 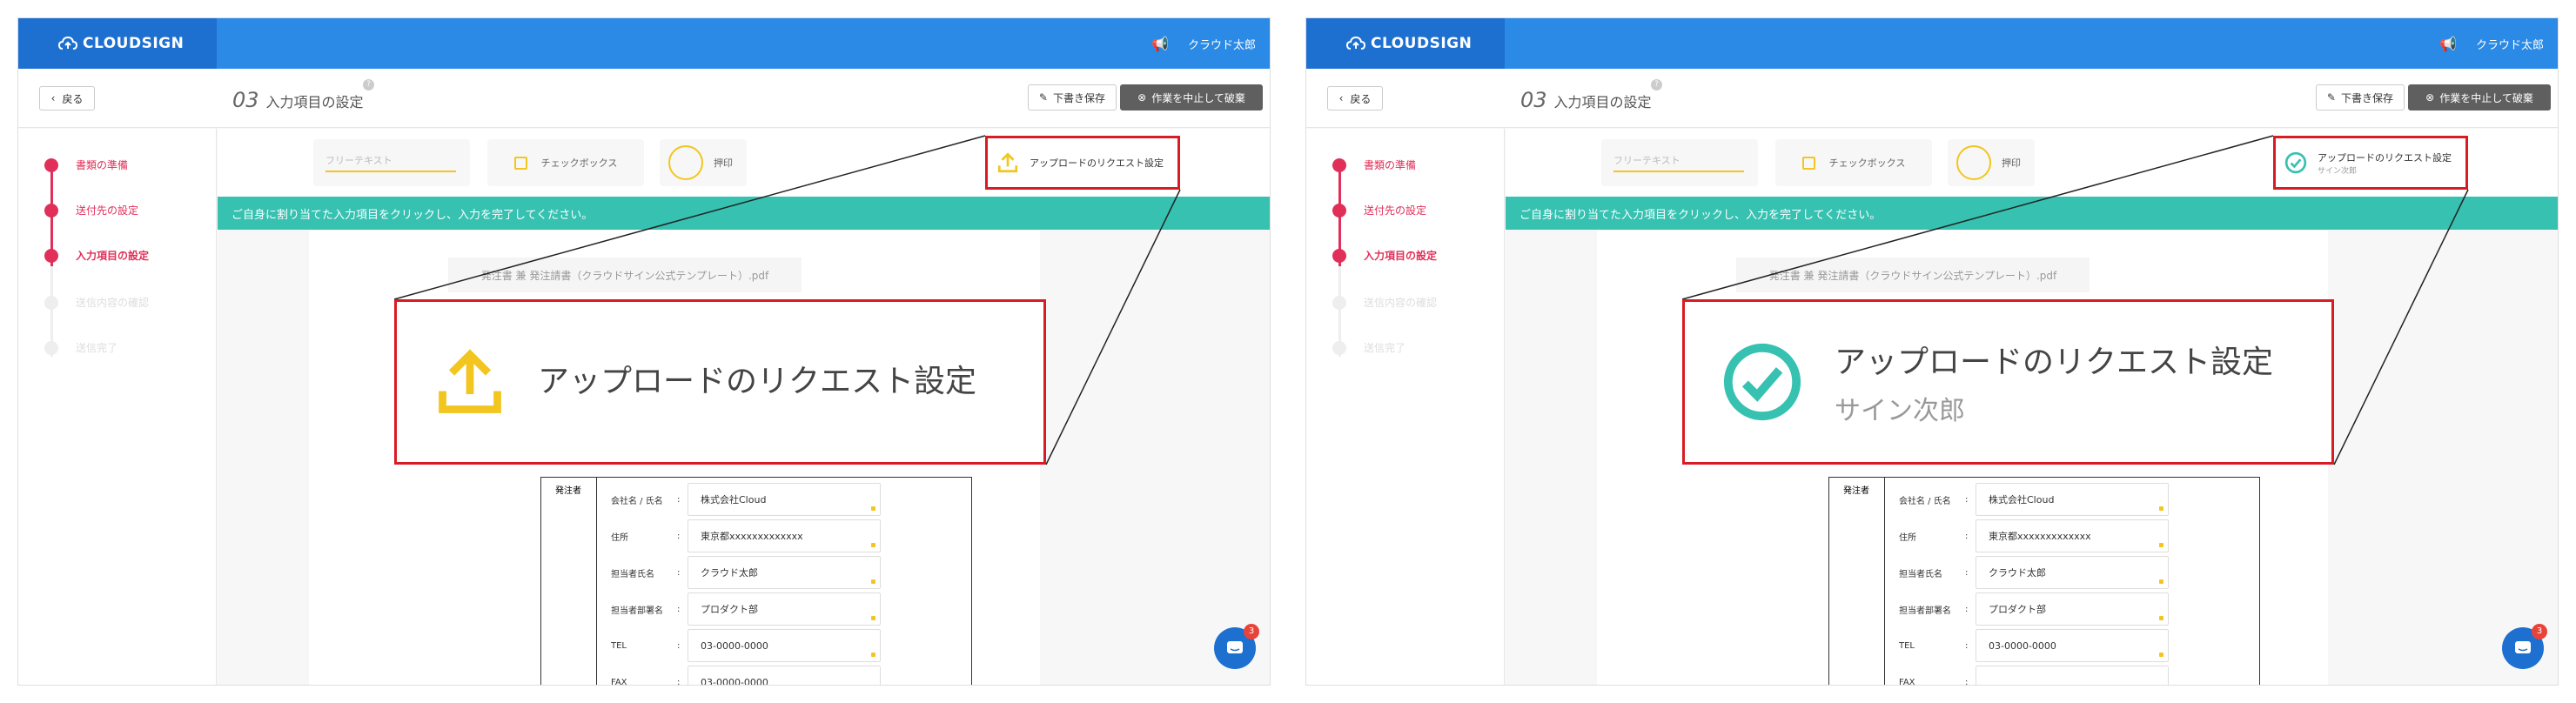 What do you see at coordinates (619, 681) in the screenshot?
I see `row-label: FAX` at bounding box center [619, 681].